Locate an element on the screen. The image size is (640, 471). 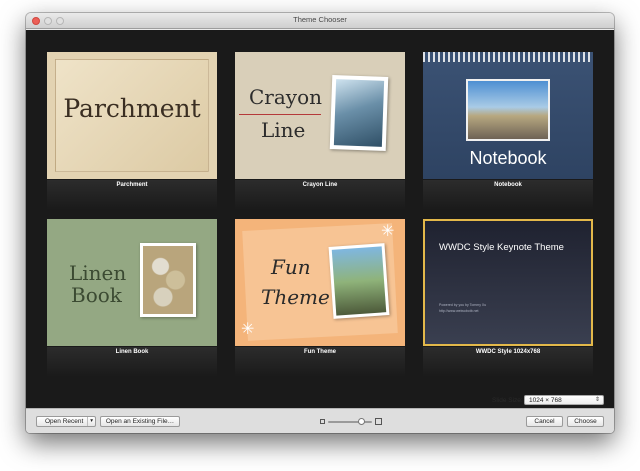
slide-size-select: 1024 × 768 ⇕ is located at coordinates (564, 400).